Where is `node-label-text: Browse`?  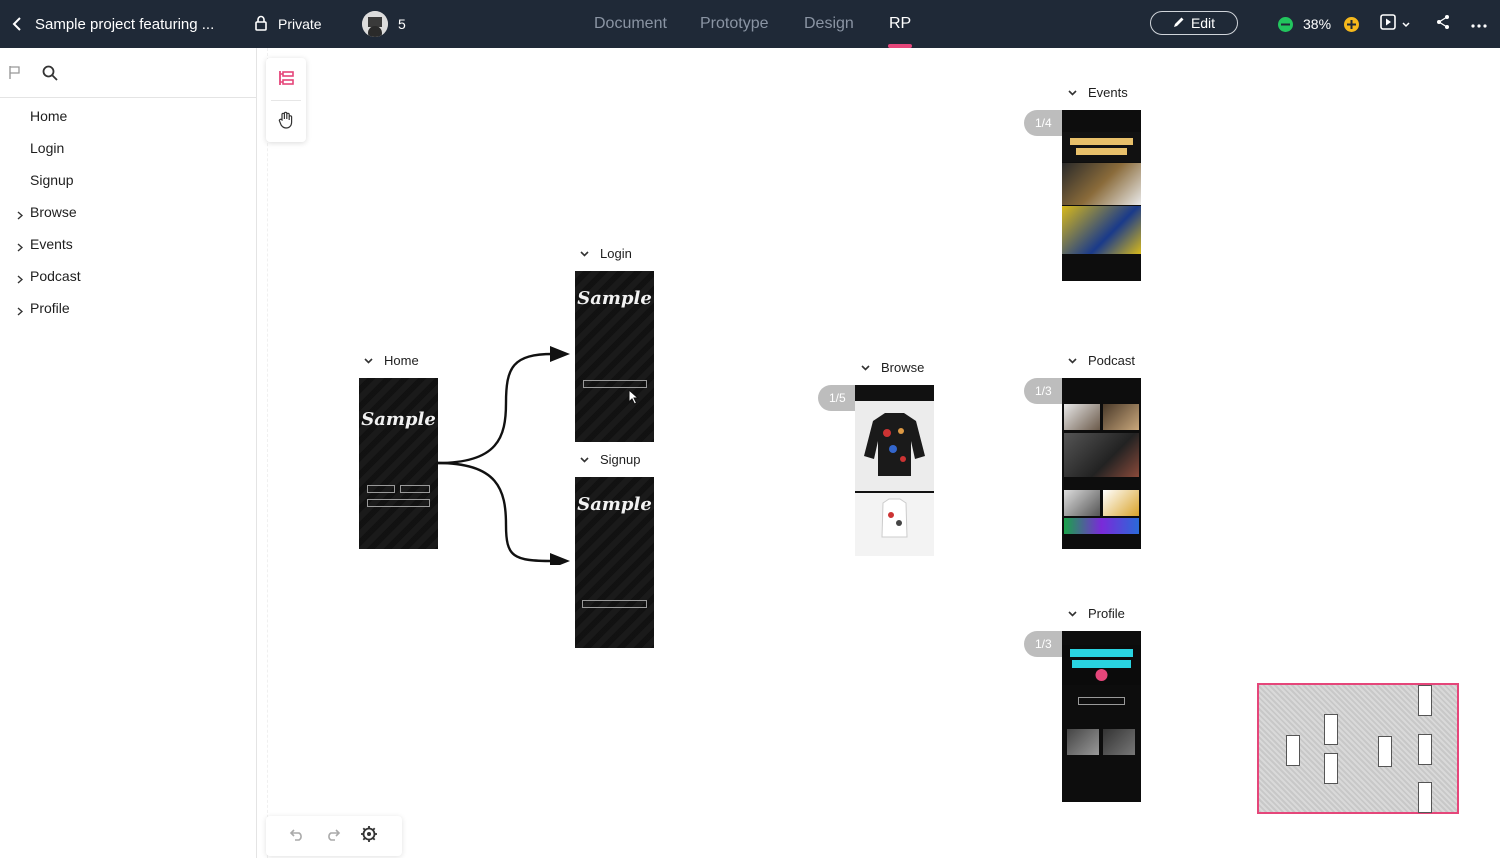
node-label-text: Browse is located at coordinates (903, 367).